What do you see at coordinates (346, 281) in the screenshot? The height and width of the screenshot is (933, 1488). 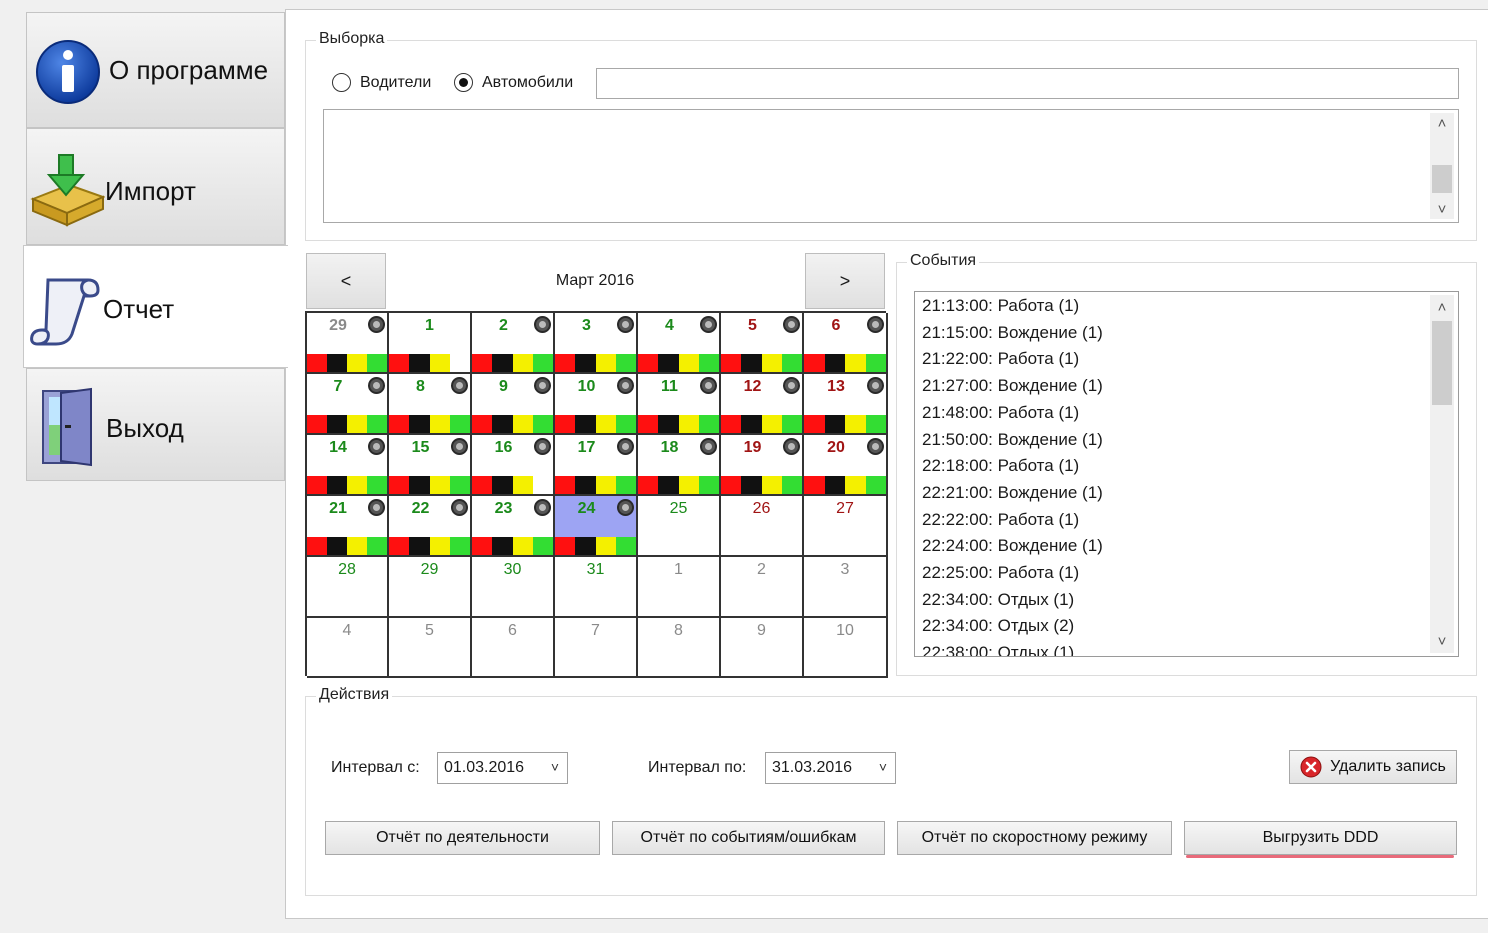 I see `prev-month-button: <` at bounding box center [346, 281].